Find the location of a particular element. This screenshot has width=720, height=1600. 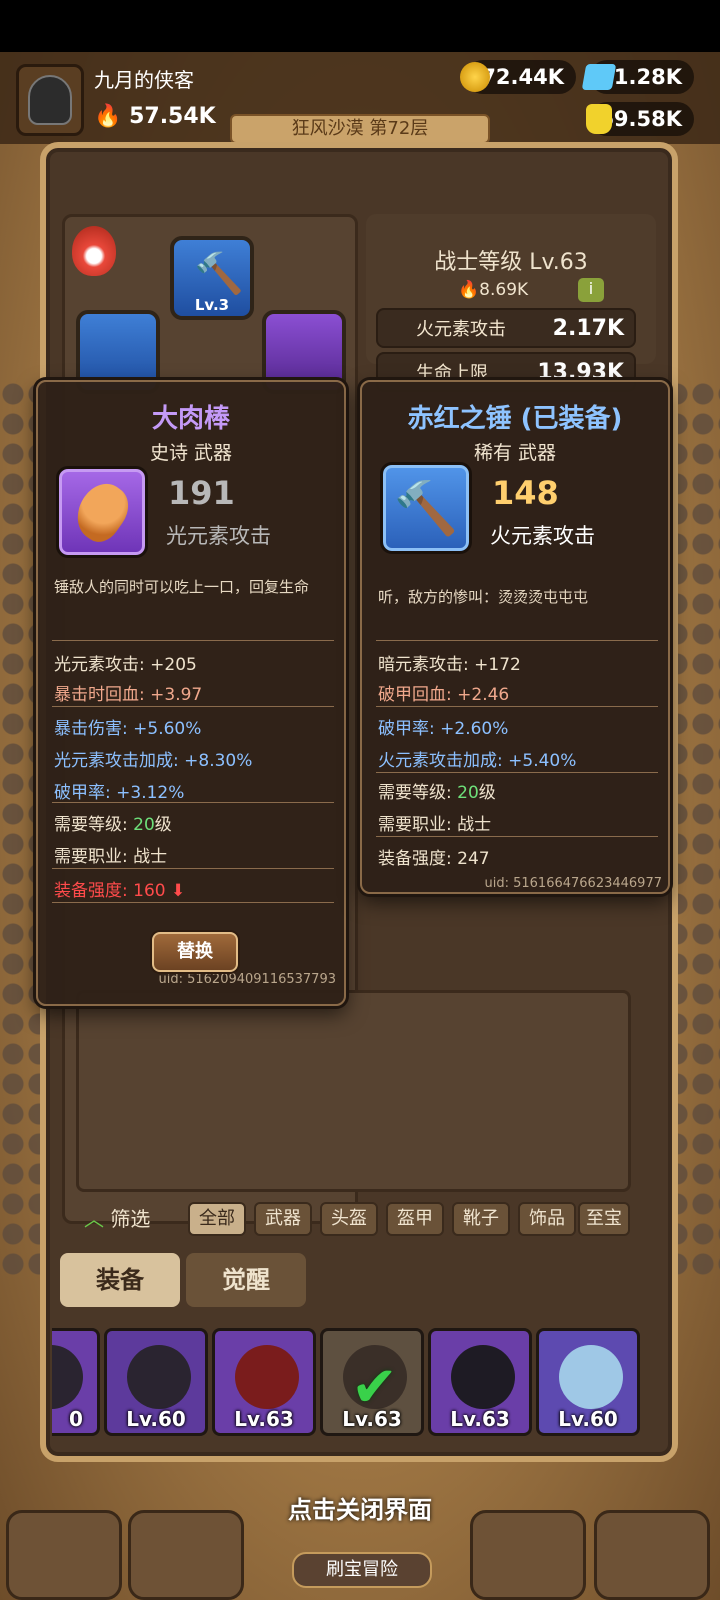

helmet-icon is located at coordinates (50, 100).